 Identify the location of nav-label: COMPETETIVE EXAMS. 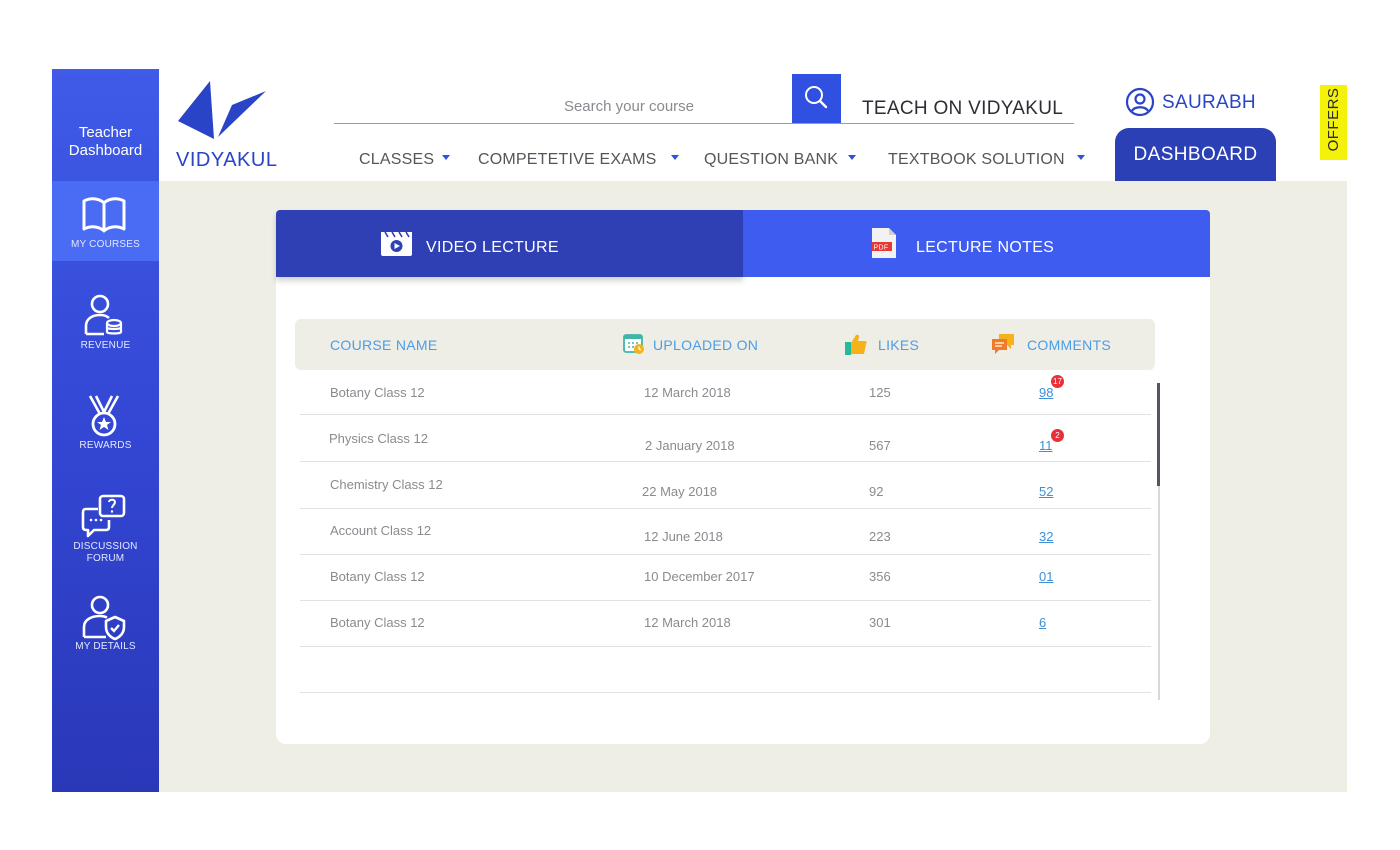
(567, 159).